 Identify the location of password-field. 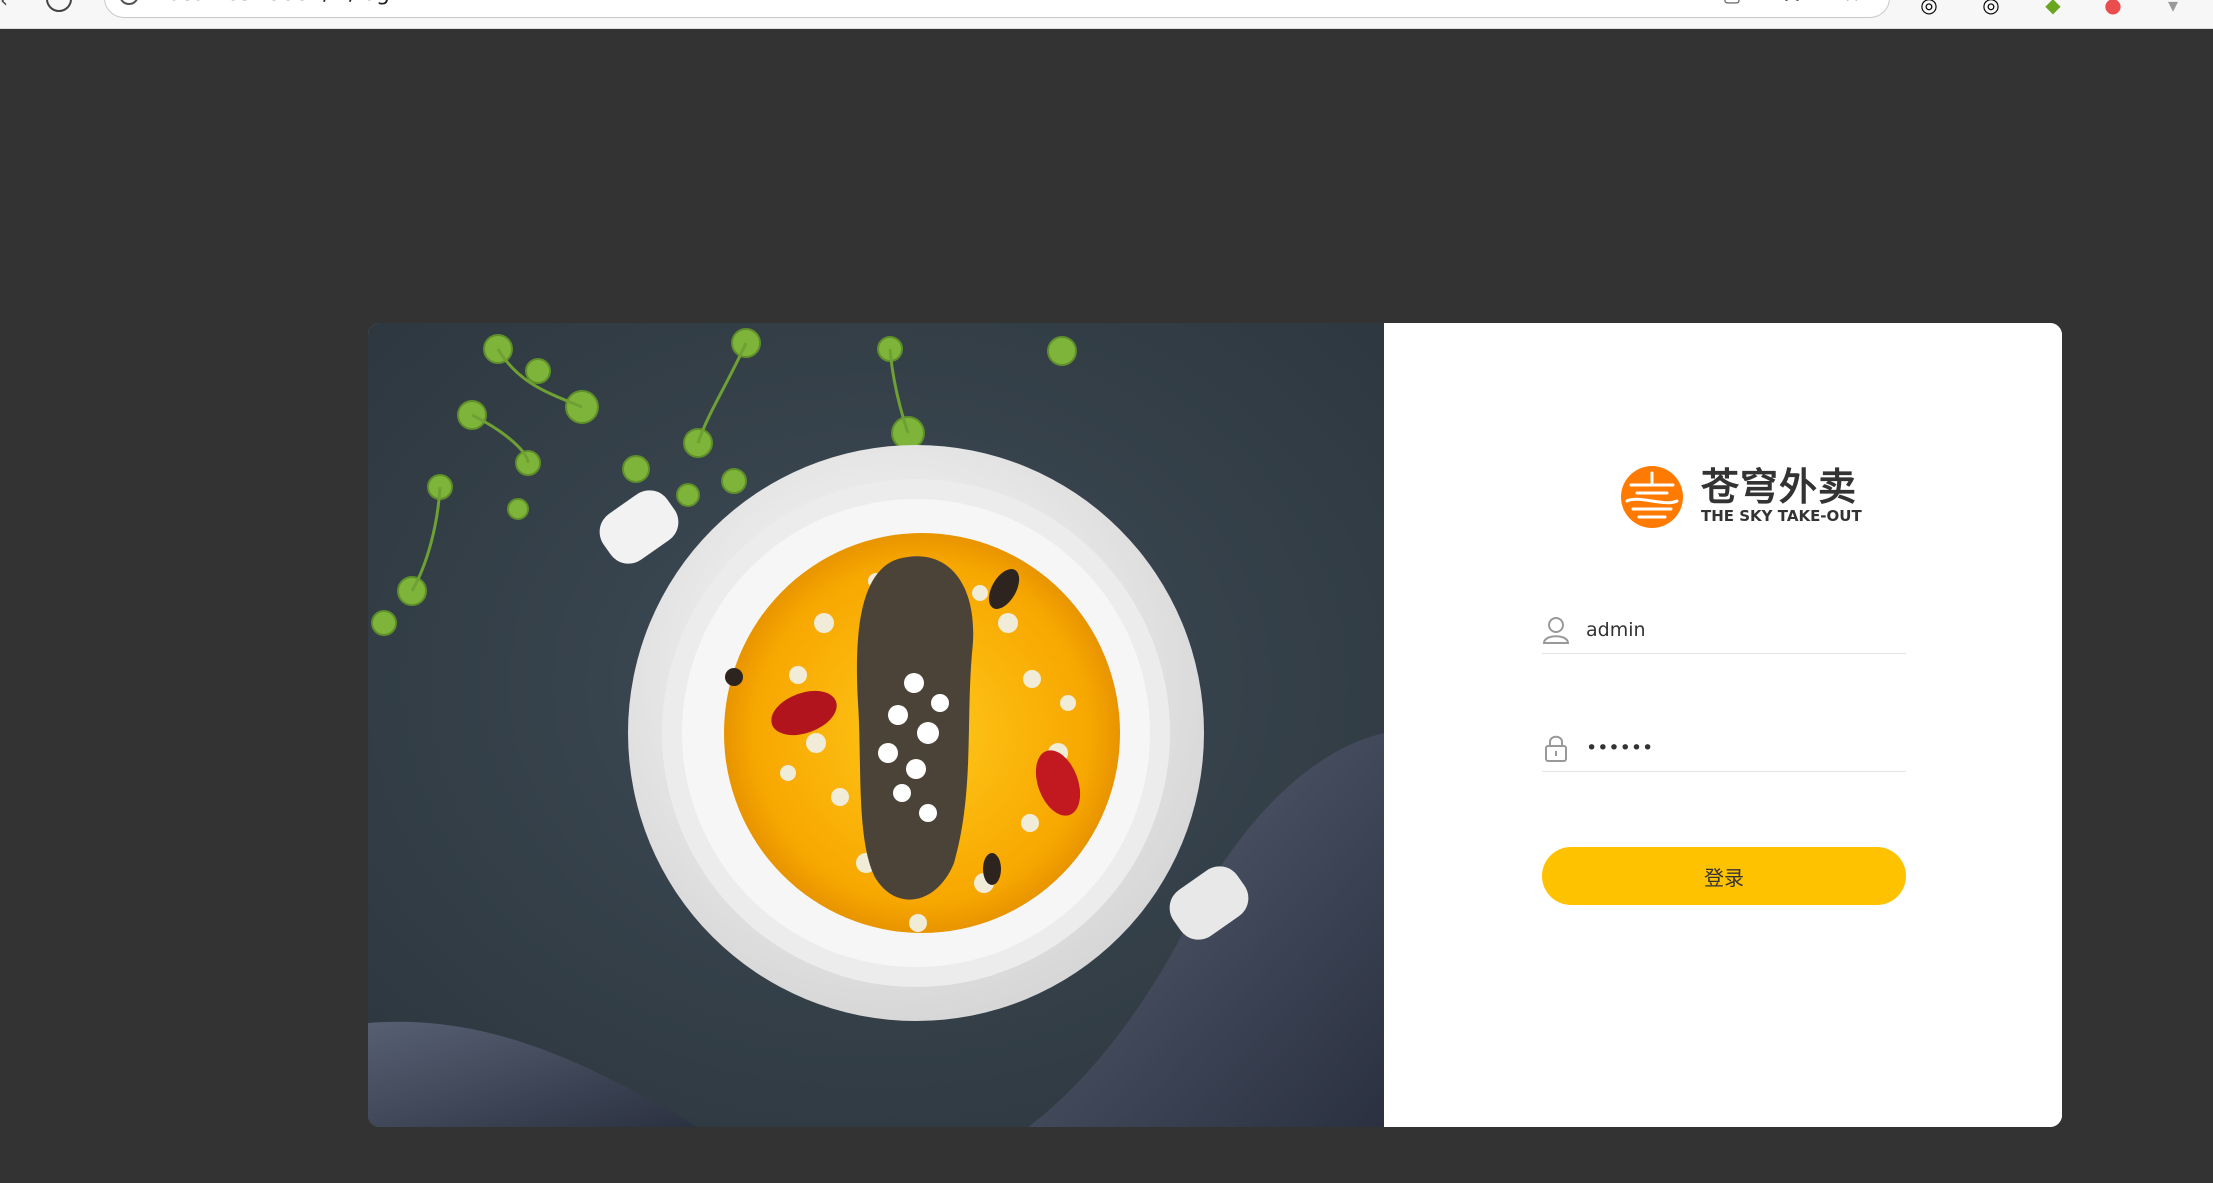
(1724, 749).